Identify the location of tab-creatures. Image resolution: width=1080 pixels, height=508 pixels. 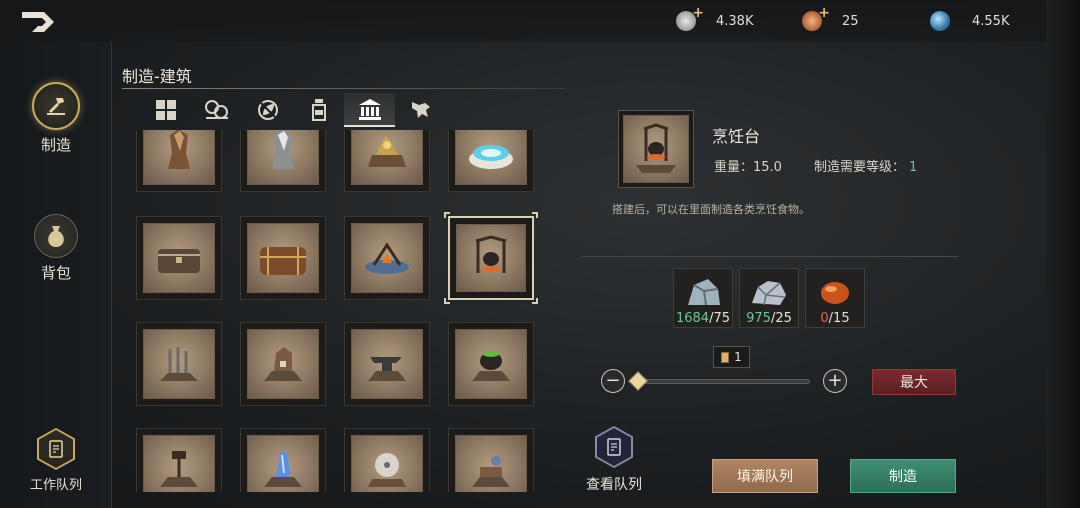
(420, 110).